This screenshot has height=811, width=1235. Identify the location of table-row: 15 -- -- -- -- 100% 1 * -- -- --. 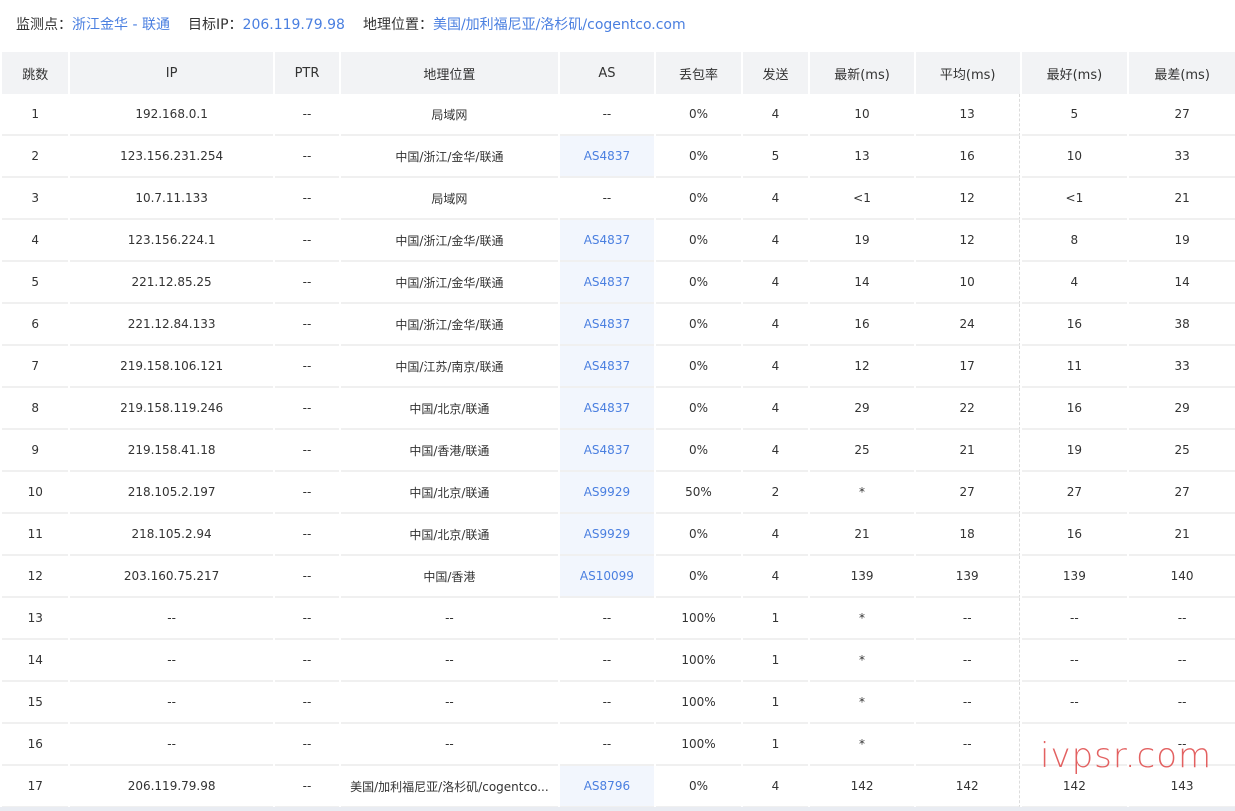
(618, 703).